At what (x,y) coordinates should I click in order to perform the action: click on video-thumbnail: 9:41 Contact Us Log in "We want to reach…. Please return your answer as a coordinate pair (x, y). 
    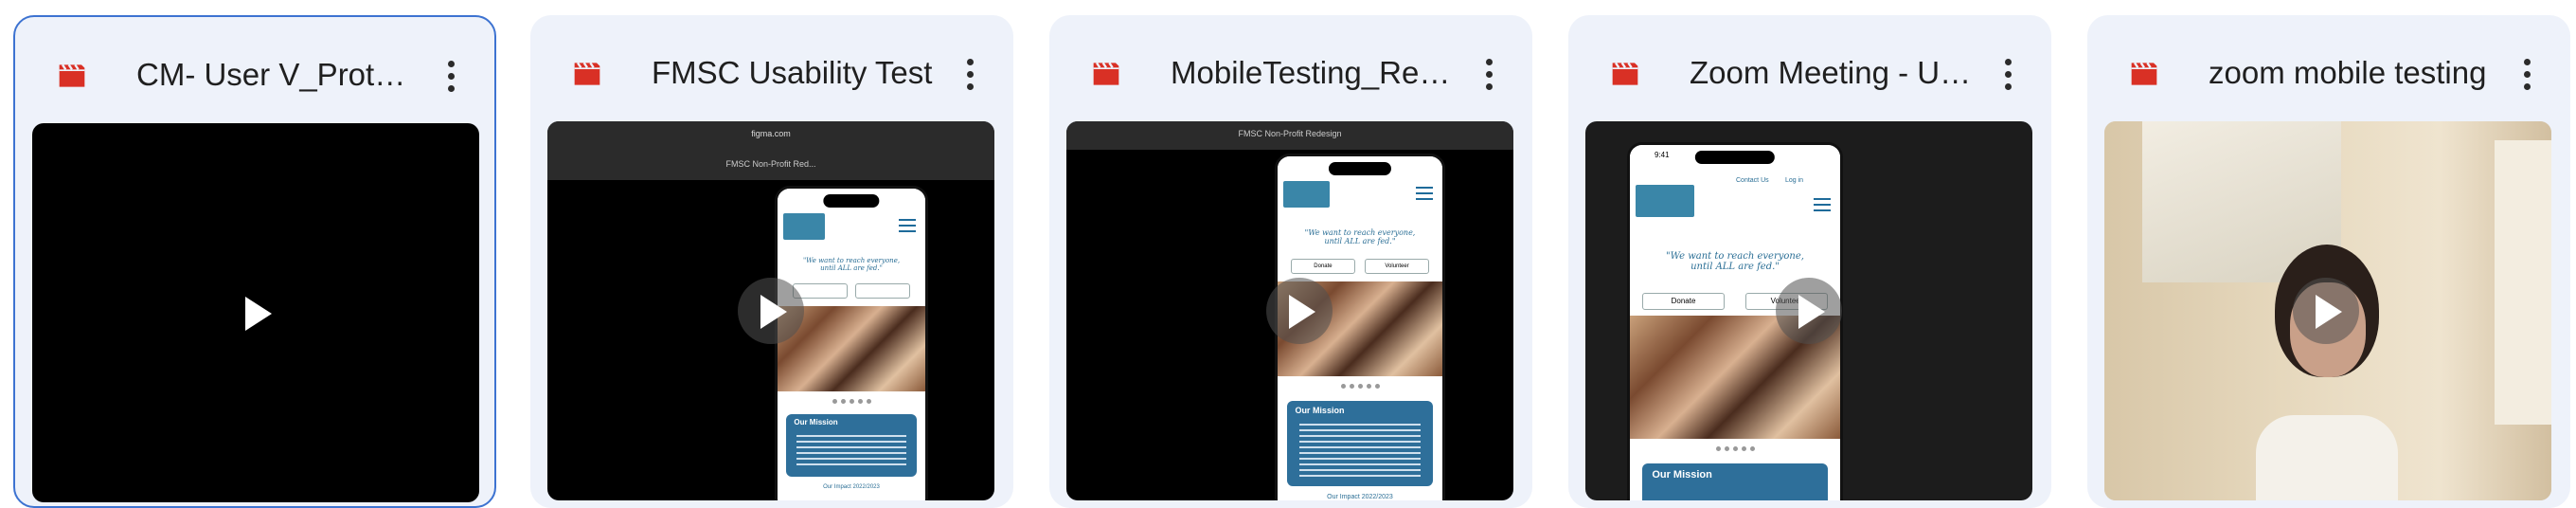
    Looking at the image, I should click on (1808, 310).